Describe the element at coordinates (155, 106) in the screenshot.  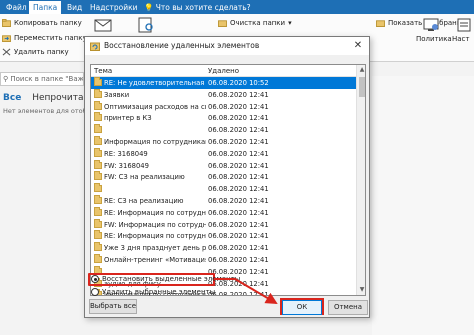
I see `item-subject: Оптимизация расходов на связь` at that location.